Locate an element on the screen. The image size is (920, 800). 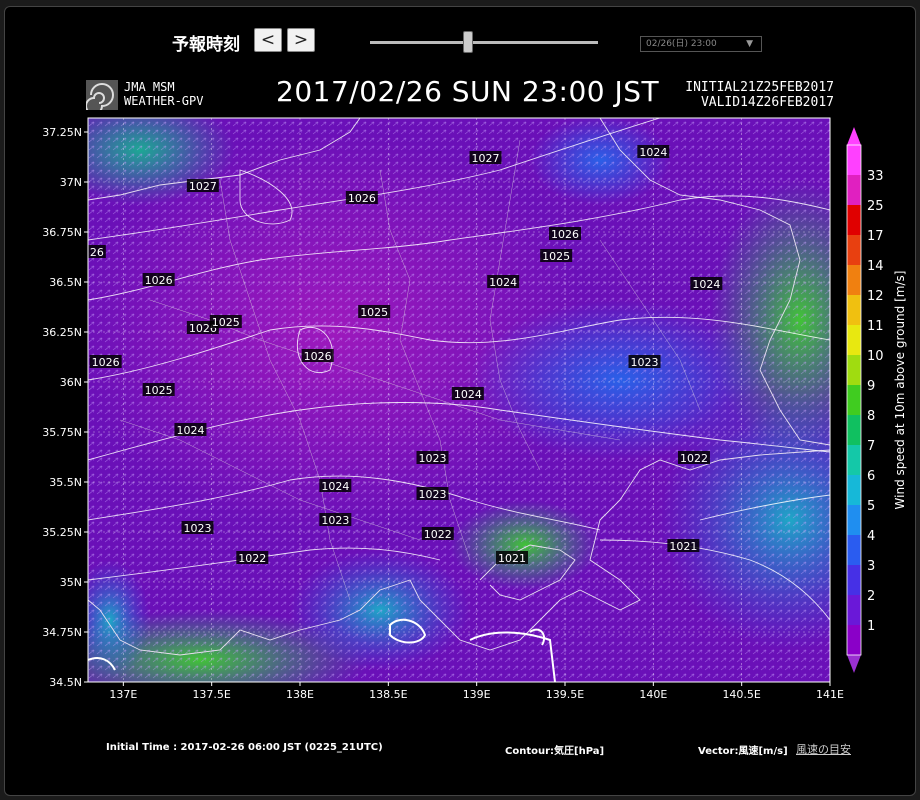
colorbar-tick-label: 33 is located at coordinates (875, 176).